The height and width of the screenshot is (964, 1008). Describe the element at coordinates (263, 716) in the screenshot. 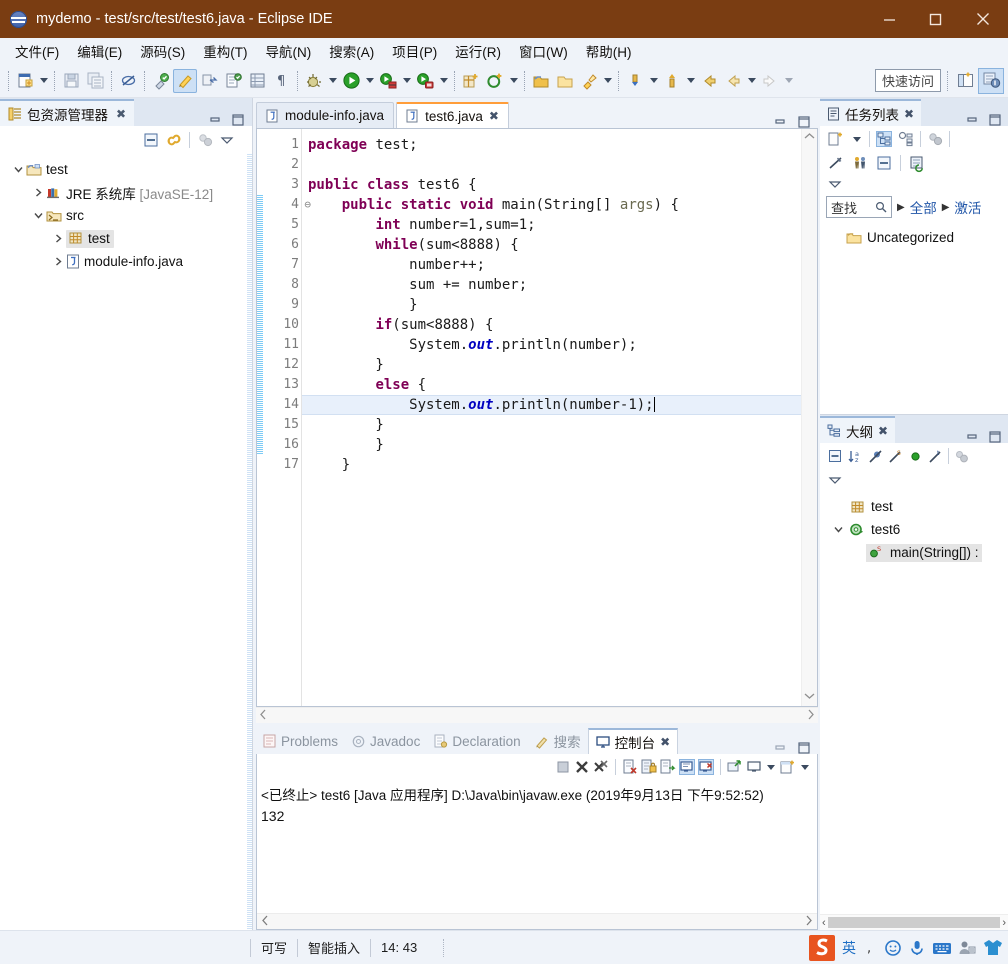

I see `scroll-left-icon` at that location.